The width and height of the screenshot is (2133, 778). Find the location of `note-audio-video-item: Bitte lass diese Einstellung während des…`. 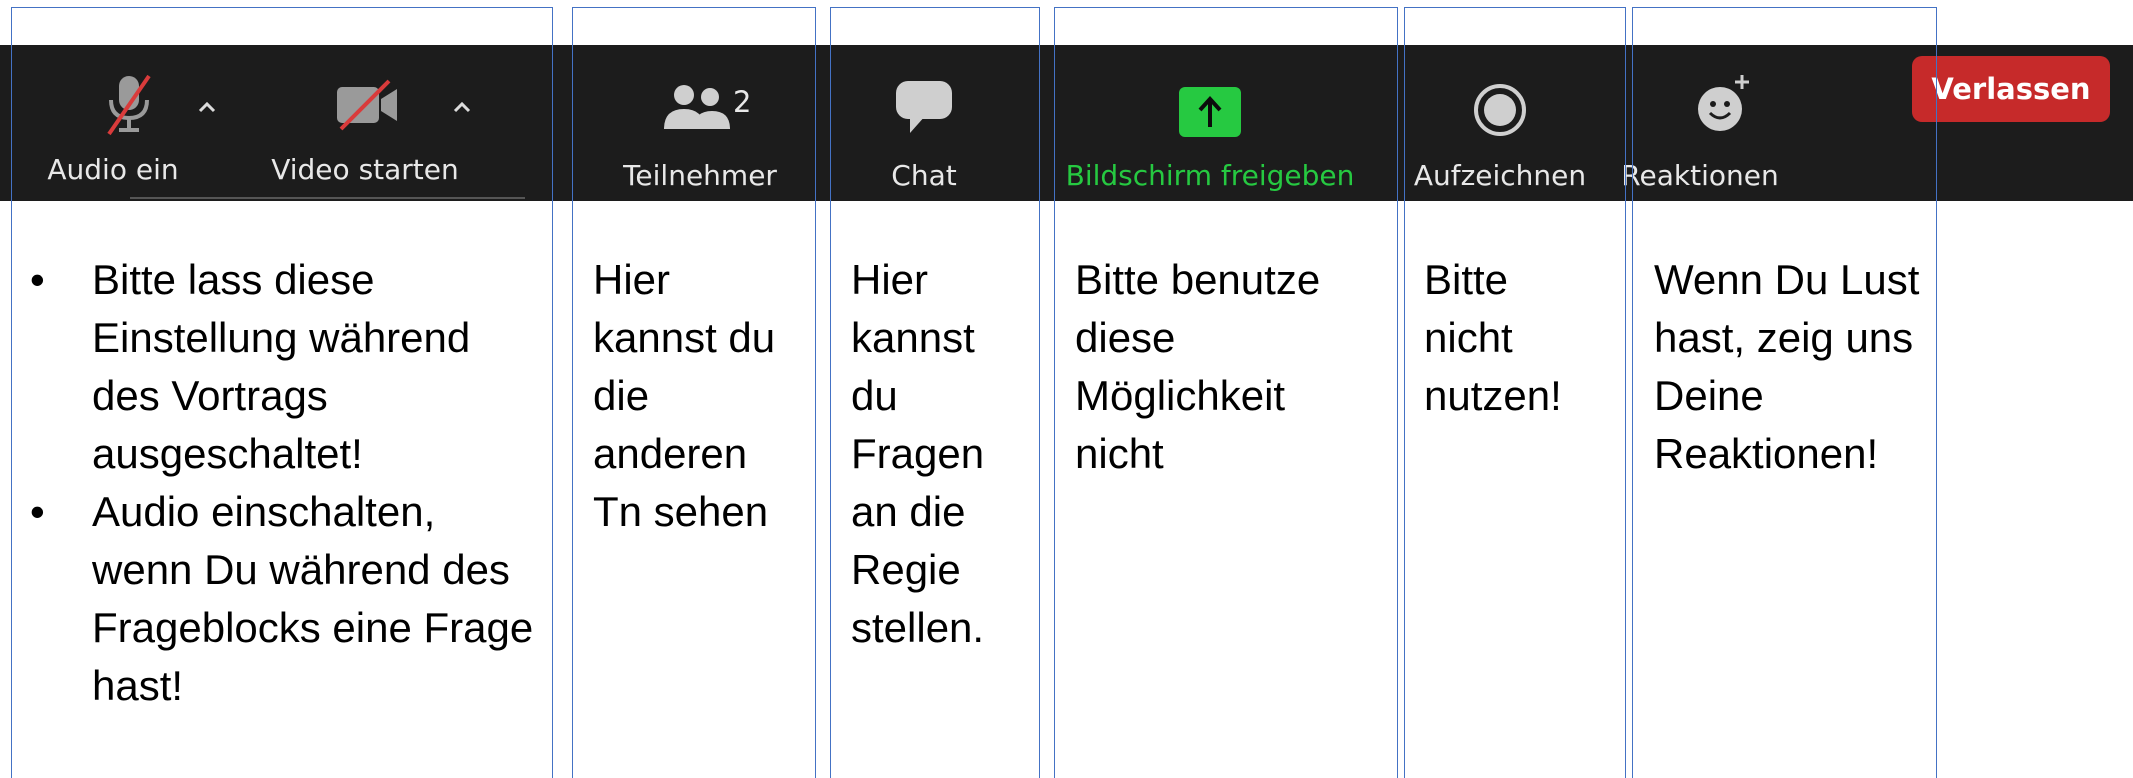

note-audio-video-item: Bitte lass diese Einstellung während des… is located at coordinates (285, 367).